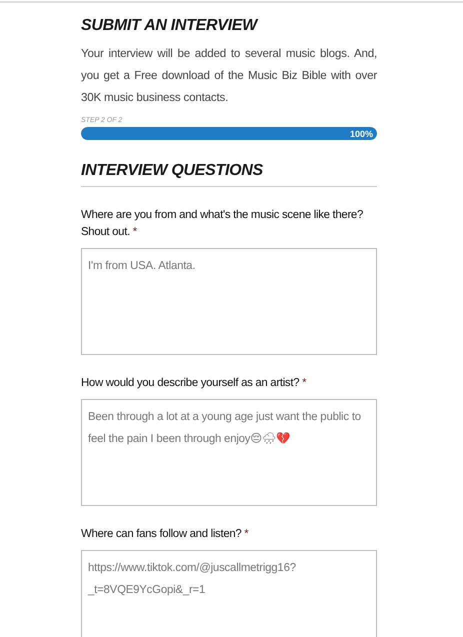 This screenshot has height=637, width=463. Describe the element at coordinates (229, 76) in the screenshot. I see `intro-text: Your interview will be added to several music blogs. And, you get a Free download of the Music Biz Bible with over 30K music business contacts.` at that location.